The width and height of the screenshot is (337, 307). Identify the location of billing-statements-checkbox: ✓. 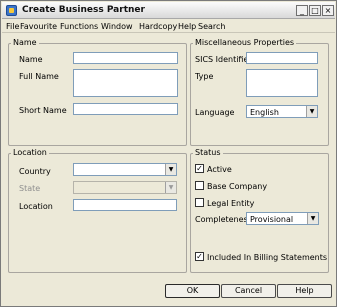
(199, 256).